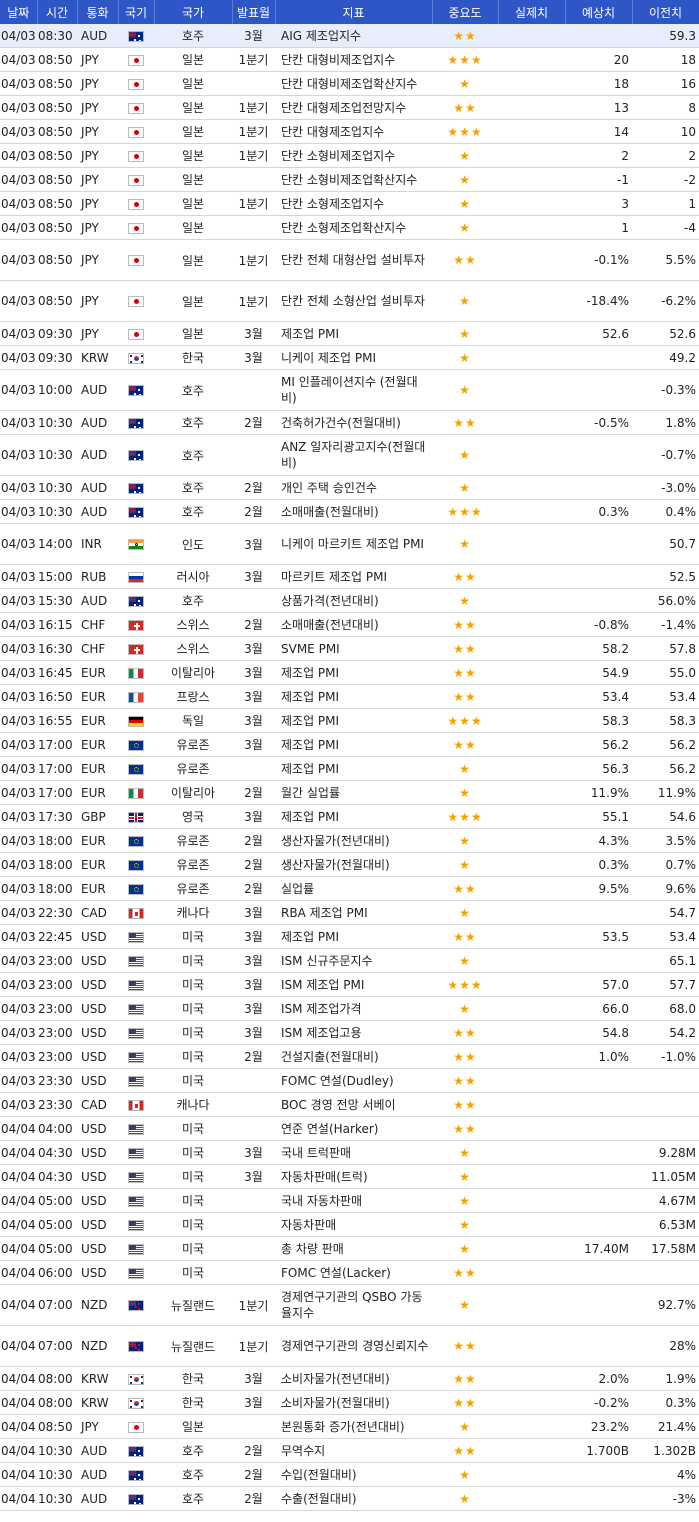 This screenshot has height=1522, width=699. I want to click on table-row: 04/03 15:00 RUB 러시아 3월 마르키트 제조업 PMI ★★ 52.5, so click(349, 576).